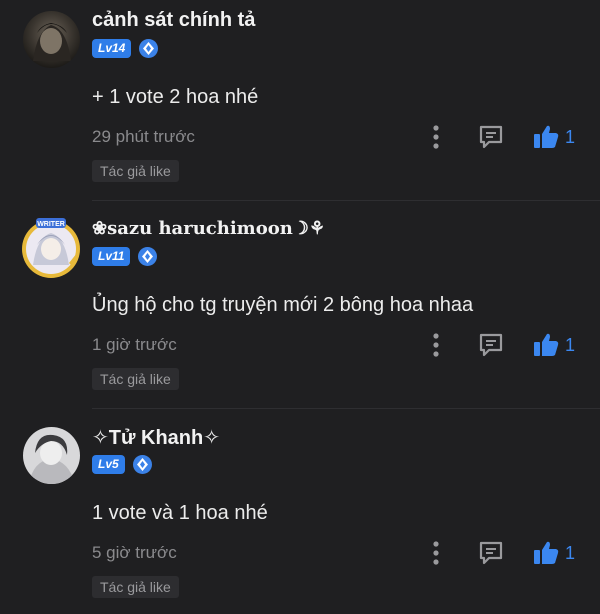 The image size is (600, 614). I want to click on timestamp: 5 giờ trước, so click(134, 552).